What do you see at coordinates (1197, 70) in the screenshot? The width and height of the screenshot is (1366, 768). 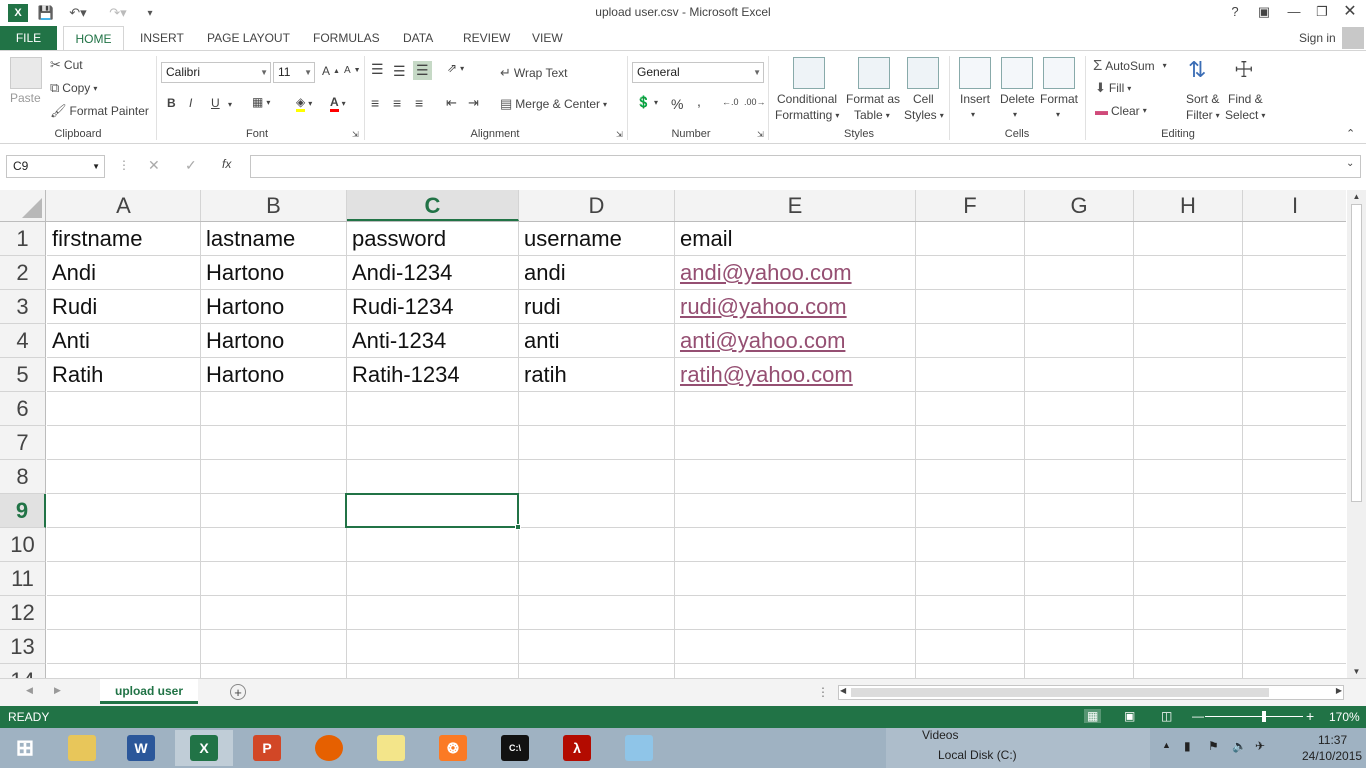 I see `sort-filter-icon: ⇅` at bounding box center [1197, 70].